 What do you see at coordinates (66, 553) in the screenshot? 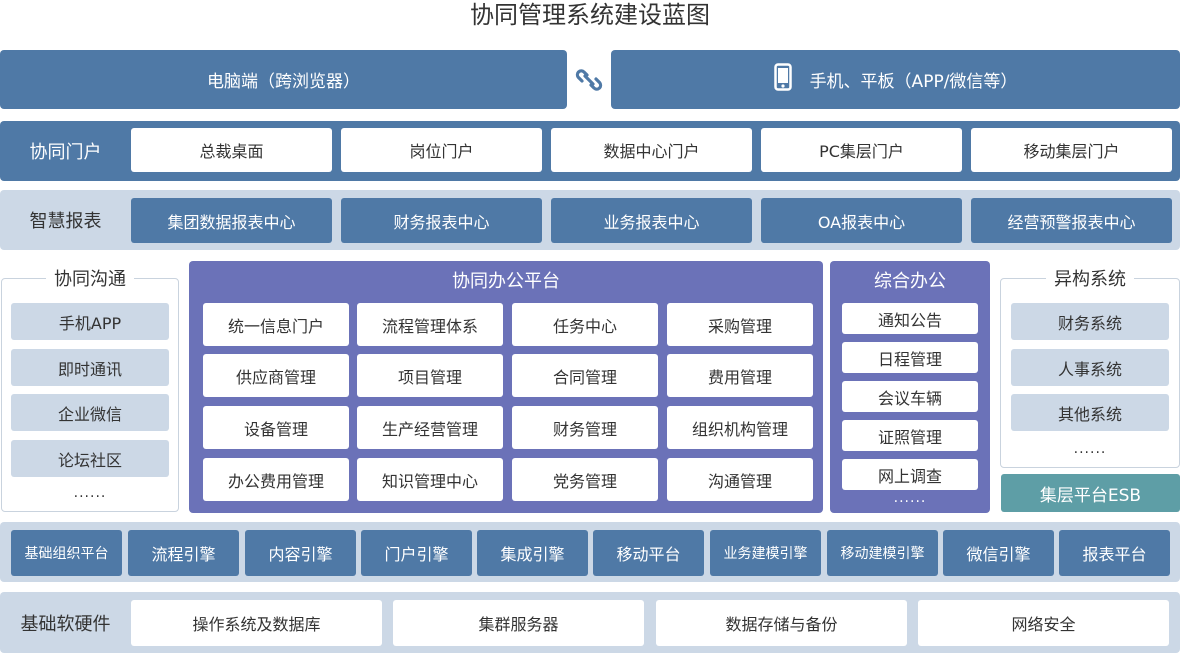
I see `engine-basic-org: 基础组织平台` at bounding box center [66, 553].